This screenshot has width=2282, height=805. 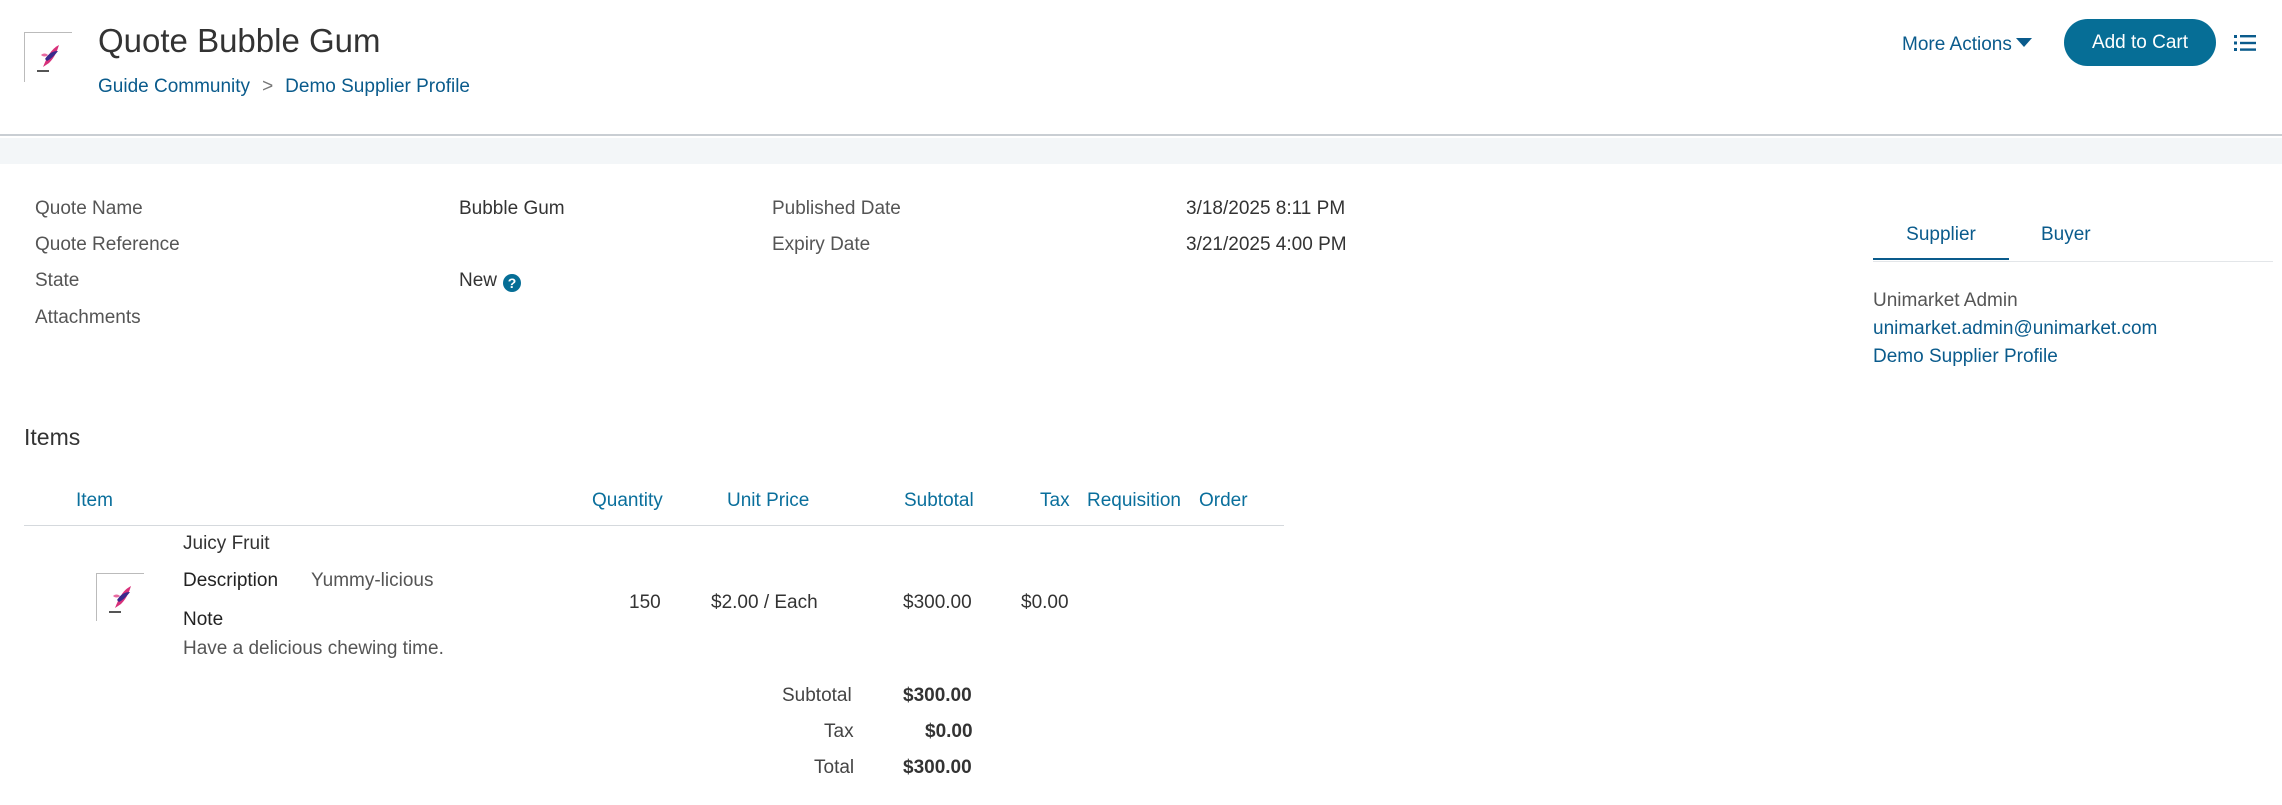 What do you see at coordinates (821, 244) in the screenshot?
I see `expiry-date-label: Expiry Date` at bounding box center [821, 244].